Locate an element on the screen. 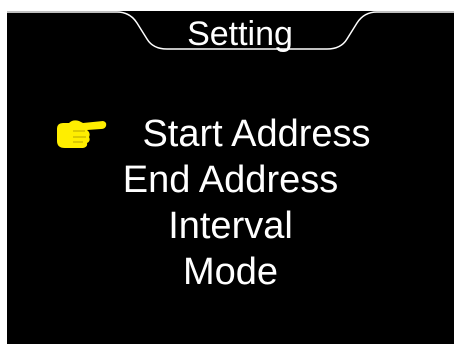 This screenshot has width=454, height=344. menu-item-label: Mode is located at coordinates (230, 272).